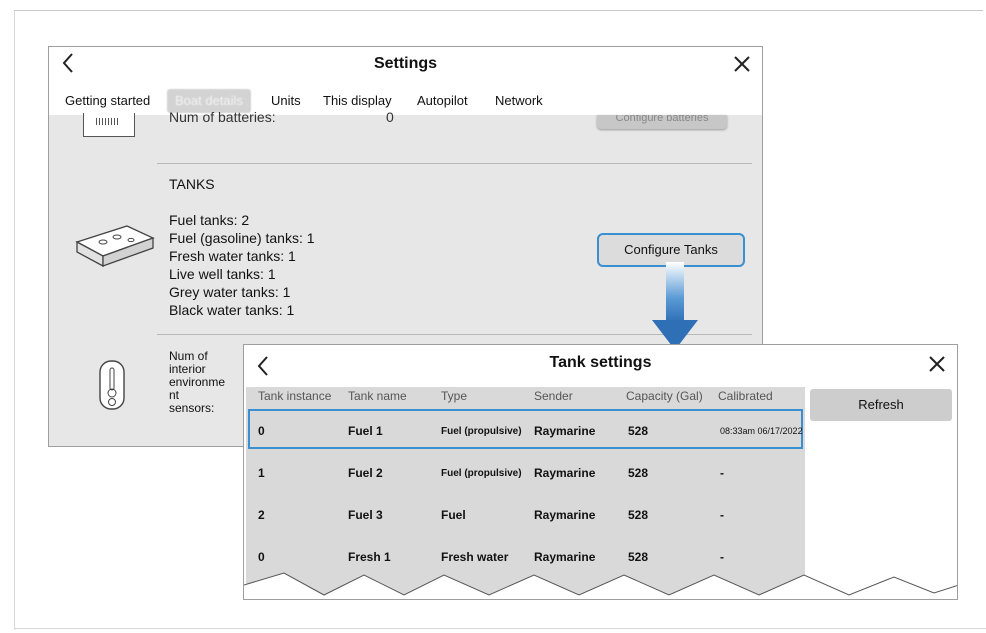 This screenshot has width=986, height=633. I want to click on tank-settings-title: Tank settings, so click(600, 362).